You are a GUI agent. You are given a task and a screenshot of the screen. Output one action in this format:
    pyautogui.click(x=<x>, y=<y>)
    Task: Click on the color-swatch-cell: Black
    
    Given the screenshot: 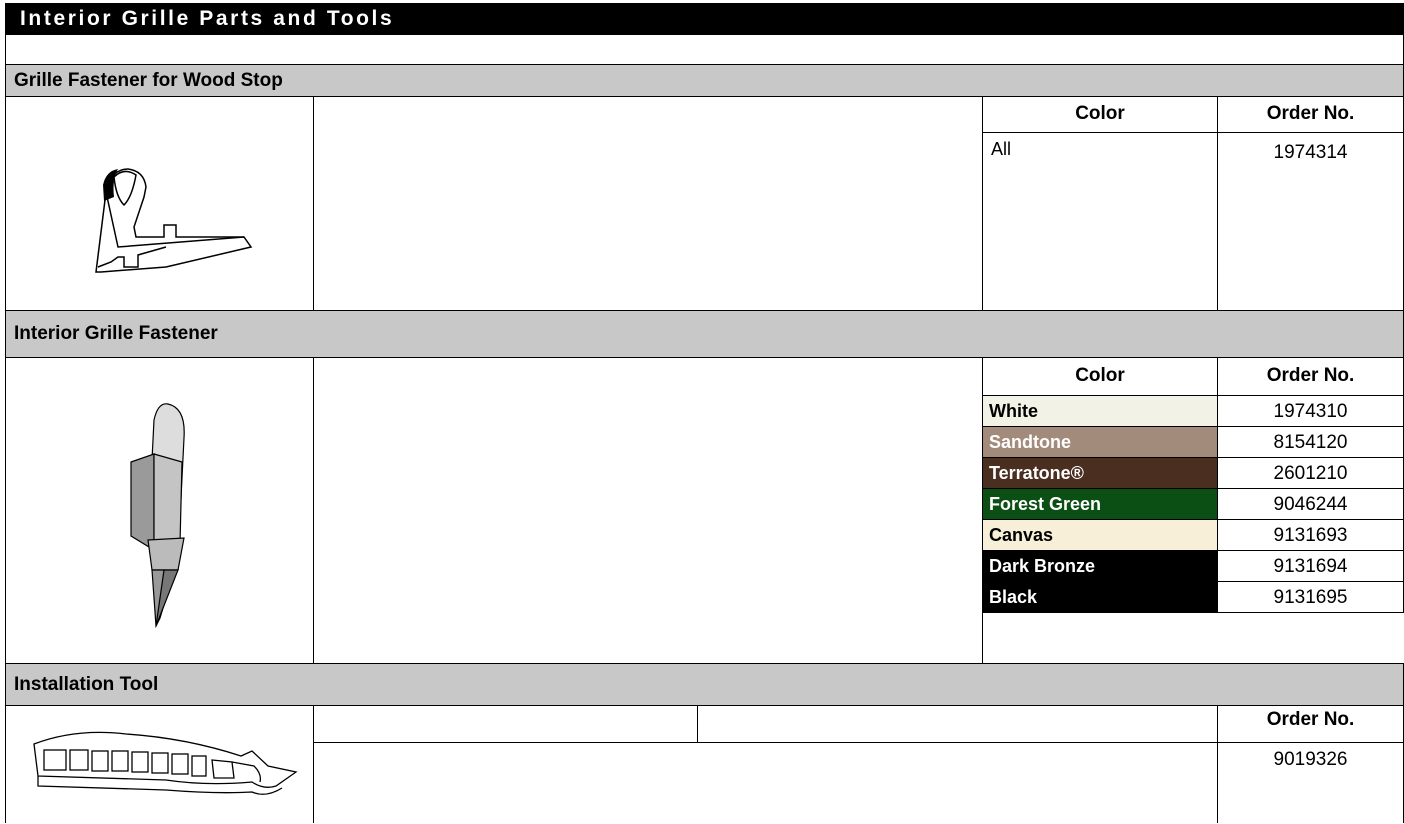 What is the action you would take?
    pyautogui.click(x=1100, y=597)
    